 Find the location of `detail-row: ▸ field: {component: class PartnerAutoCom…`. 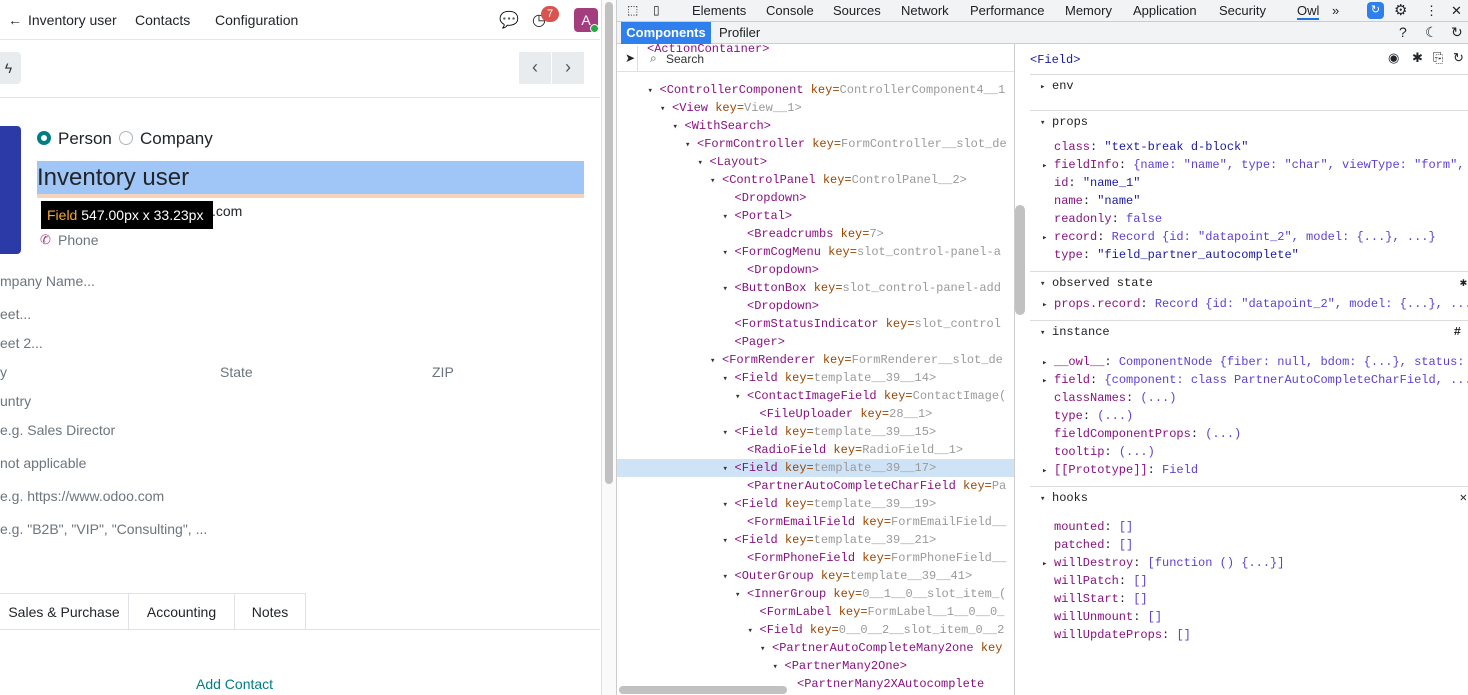

detail-row: ▸ field: {component: class PartnerAutoCom… is located at coordinates (1255, 380).